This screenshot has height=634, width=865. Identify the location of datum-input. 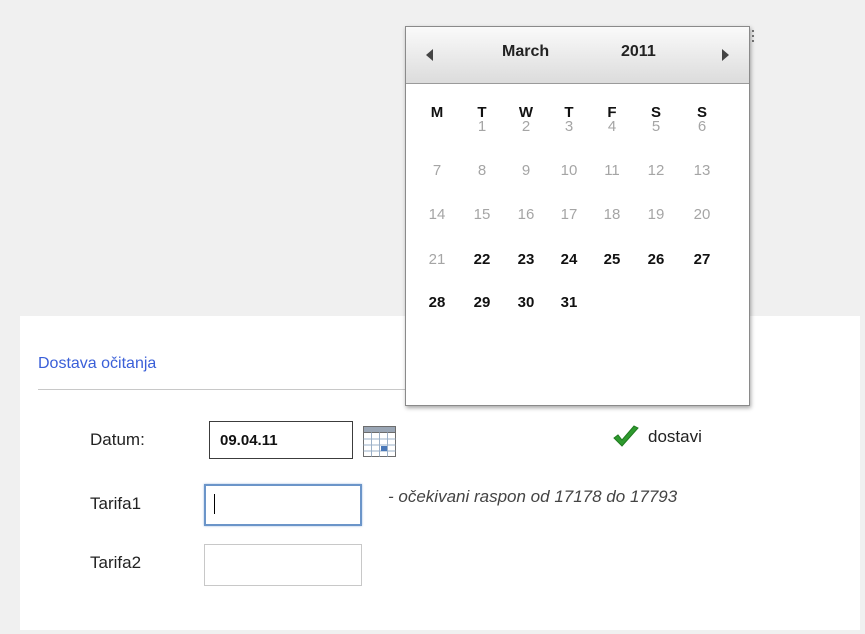
(281, 440).